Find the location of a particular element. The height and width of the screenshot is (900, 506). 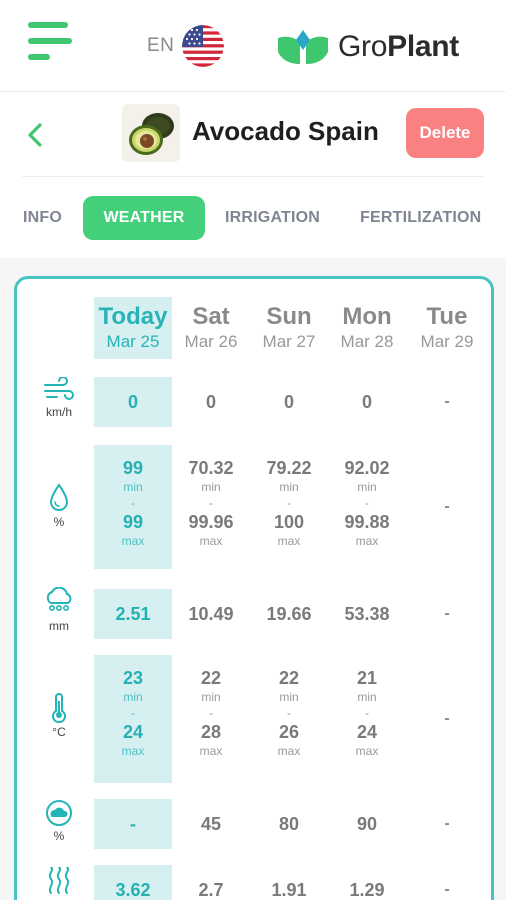

evaporation-value: 2.7 is located at coordinates (211, 890).